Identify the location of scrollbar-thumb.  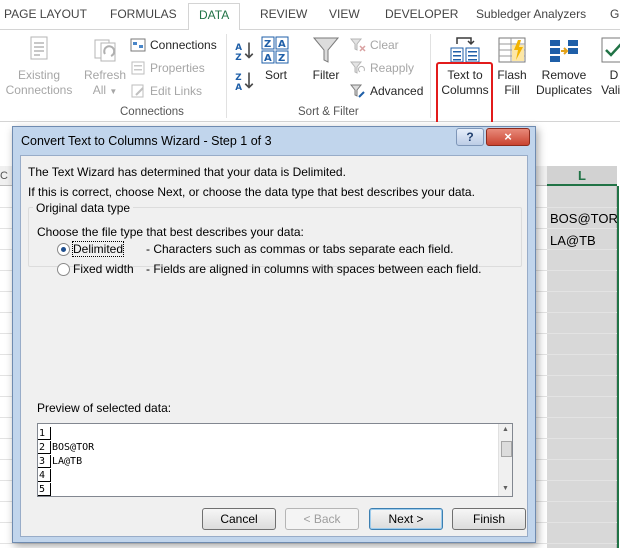
(506, 449).